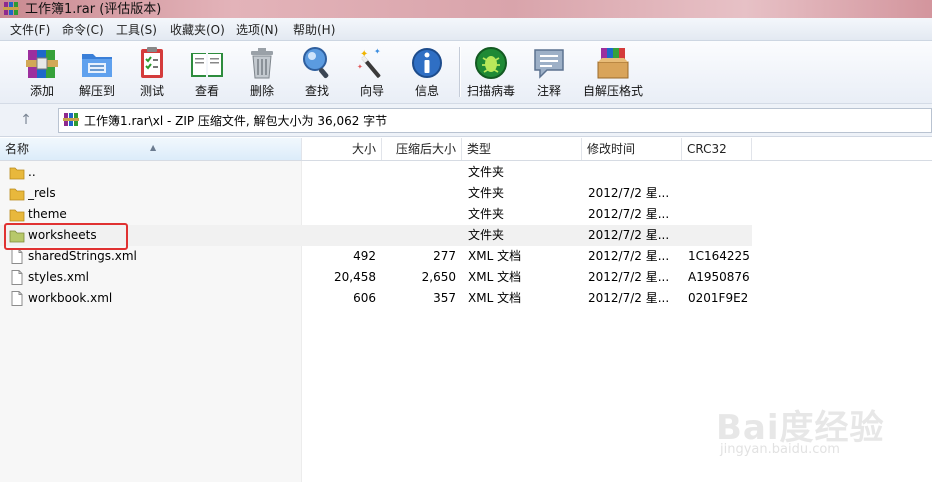 This screenshot has height=482, width=932. I want to click on wizard-wand-icon: ✦ ✦ ✦, so click(369, 62).